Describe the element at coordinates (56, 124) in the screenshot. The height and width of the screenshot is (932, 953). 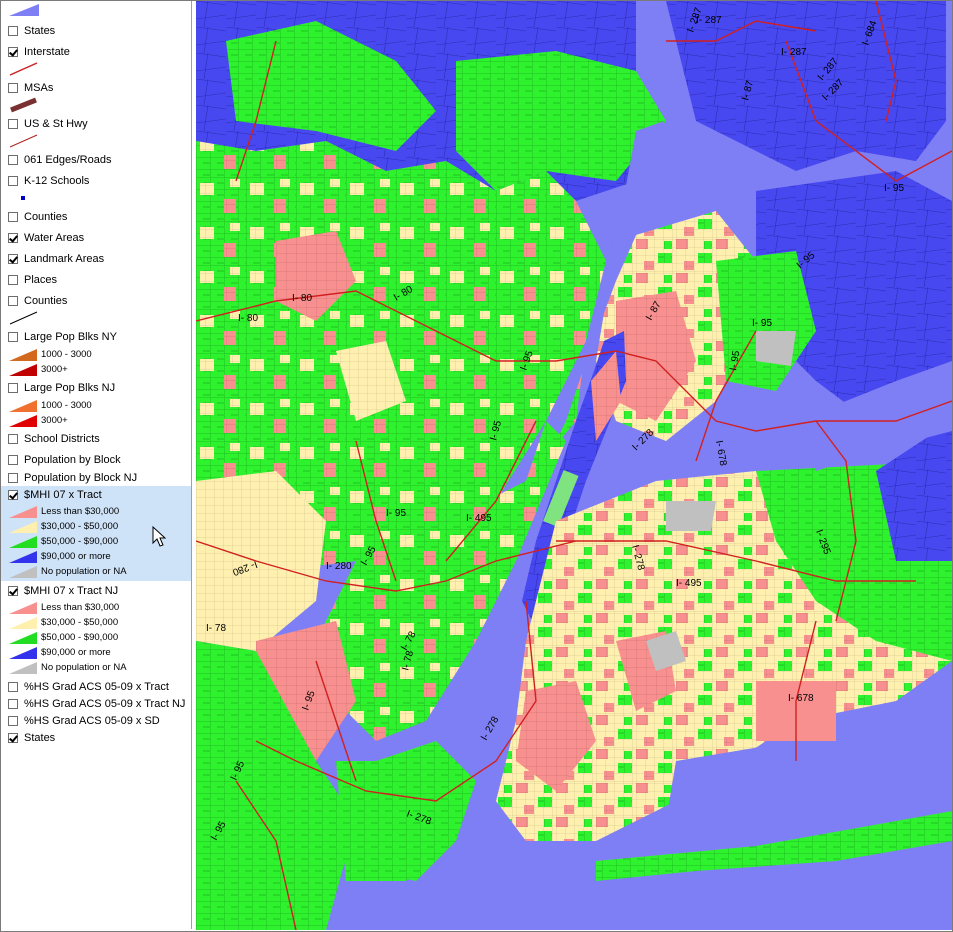
I see `layer-label: US & St Hwy` at that location.